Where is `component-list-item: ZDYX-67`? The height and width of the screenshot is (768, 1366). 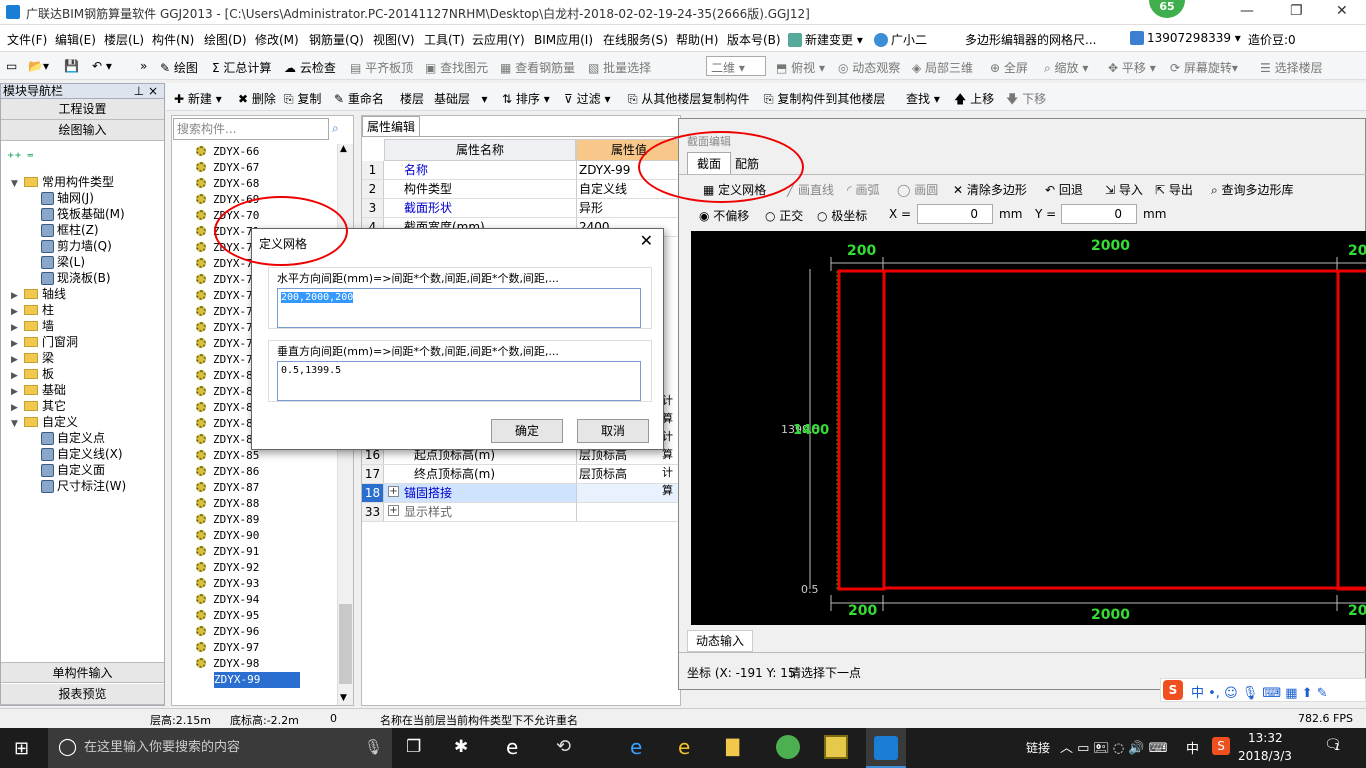 component-list-item: ZDYX-67 is located at coordinates (266, 168).